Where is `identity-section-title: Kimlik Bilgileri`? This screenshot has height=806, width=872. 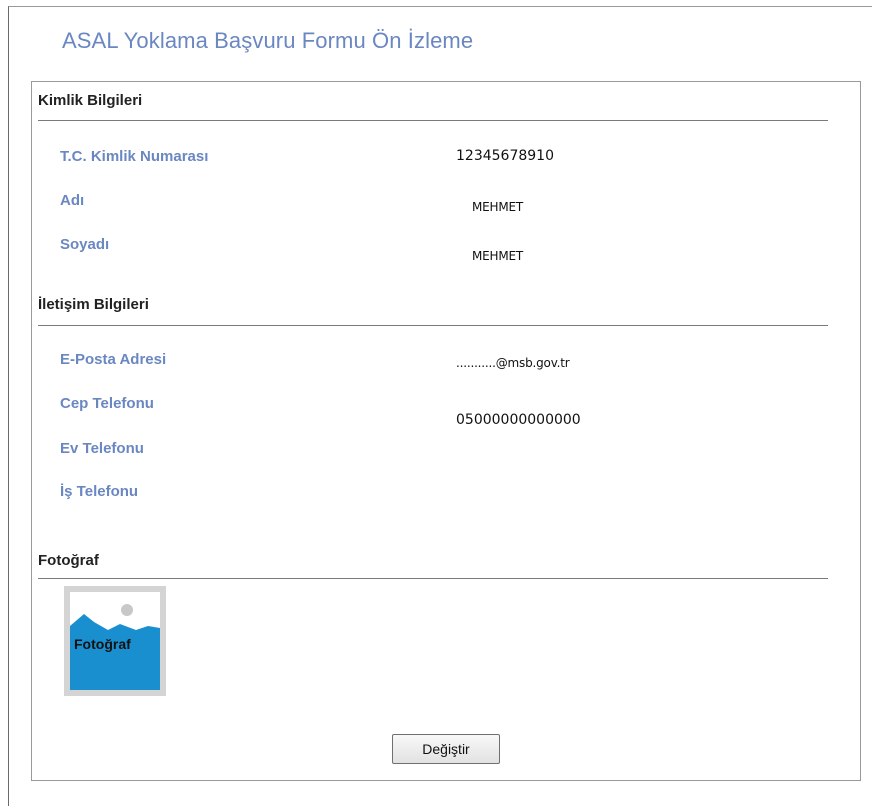 identity-section-title: Kimlik Bilgileri is located at coordinates (90, 100).